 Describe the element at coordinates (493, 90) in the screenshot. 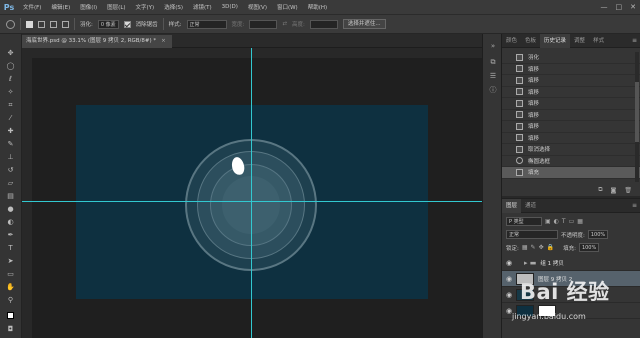

I see `info-panel-icon: ⓘ` at that location.